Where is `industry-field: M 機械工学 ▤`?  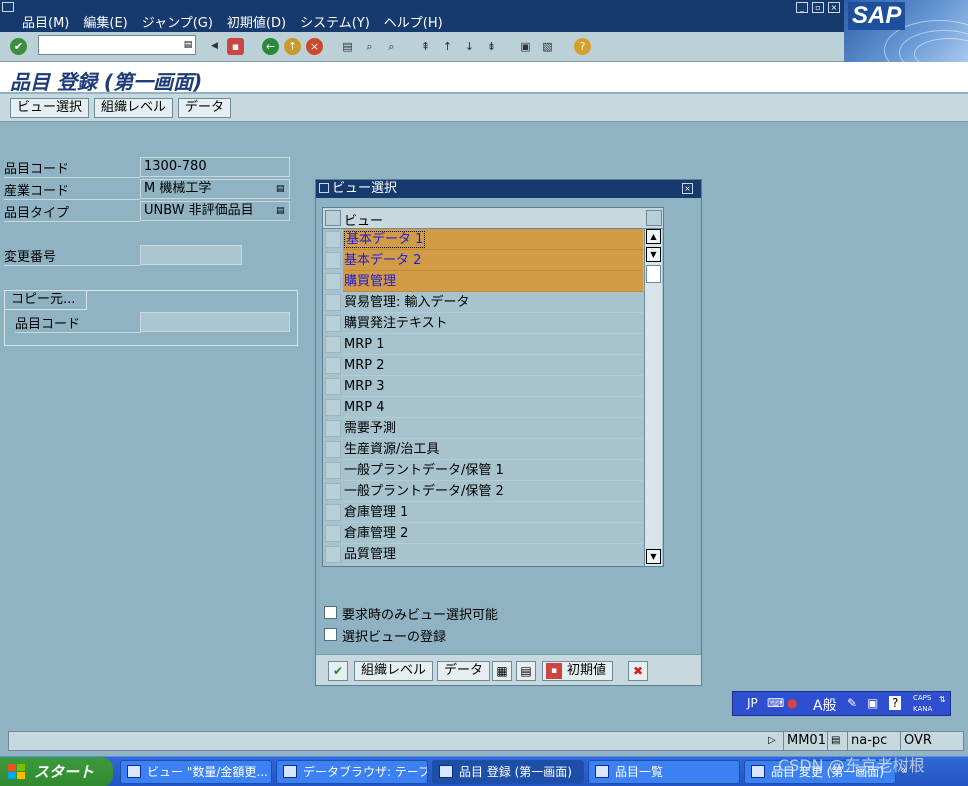
industry-field: M 機械工学 ▤ is located at coordinates (215, 189).